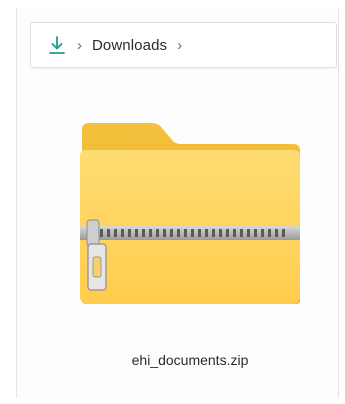  I want to click on breadcrumb-expand-chevron-icon: ›, so click(179, 45).